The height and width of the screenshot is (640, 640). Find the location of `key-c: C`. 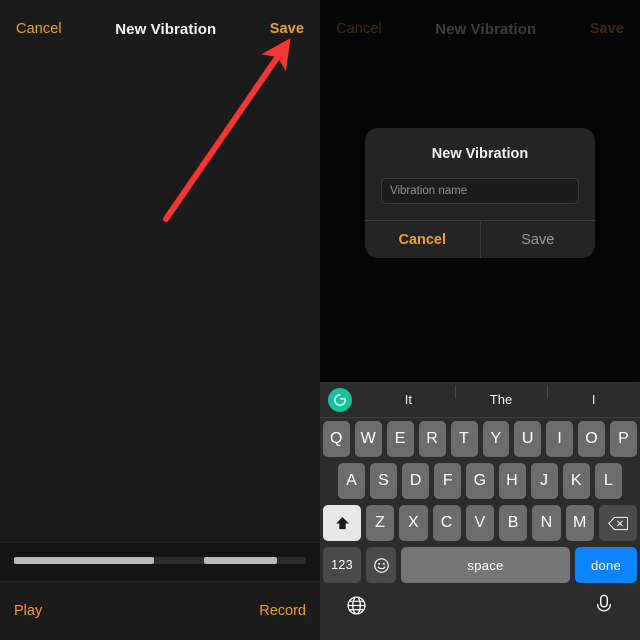

key-c: C is located at coordinates (446, 523).